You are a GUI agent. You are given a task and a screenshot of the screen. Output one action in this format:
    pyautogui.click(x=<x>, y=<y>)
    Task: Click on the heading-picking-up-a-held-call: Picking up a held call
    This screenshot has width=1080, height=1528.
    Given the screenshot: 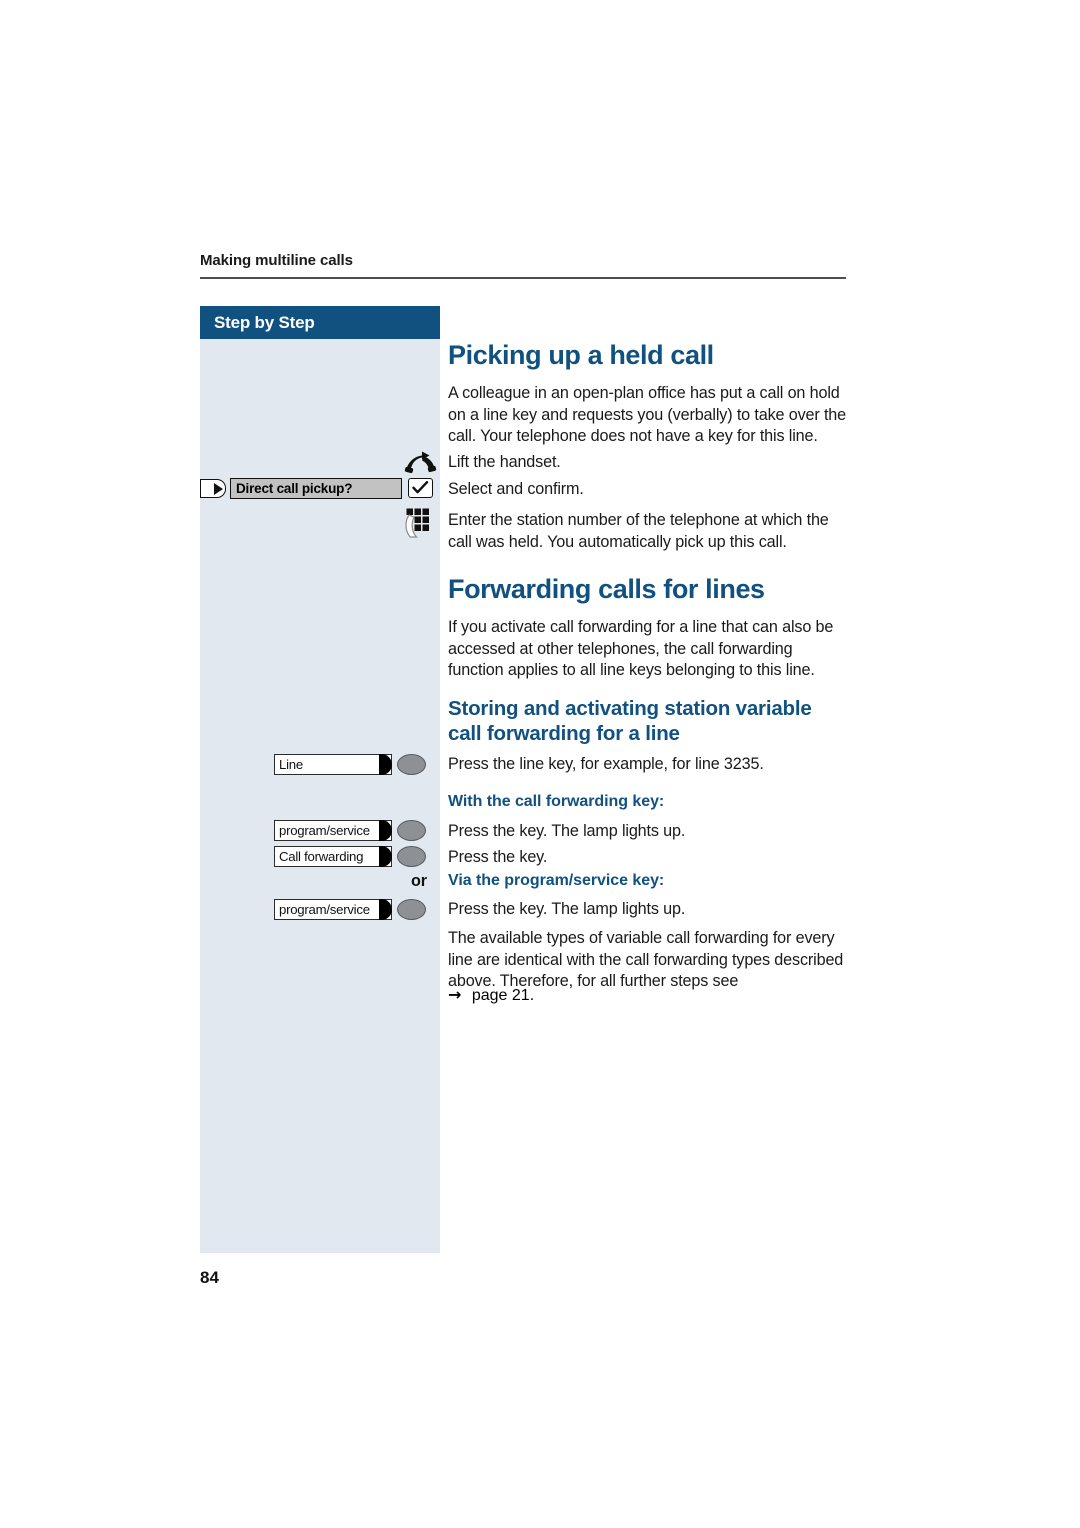 What is the action you would take?
    pyautogui.click(x=581, y=355)
    